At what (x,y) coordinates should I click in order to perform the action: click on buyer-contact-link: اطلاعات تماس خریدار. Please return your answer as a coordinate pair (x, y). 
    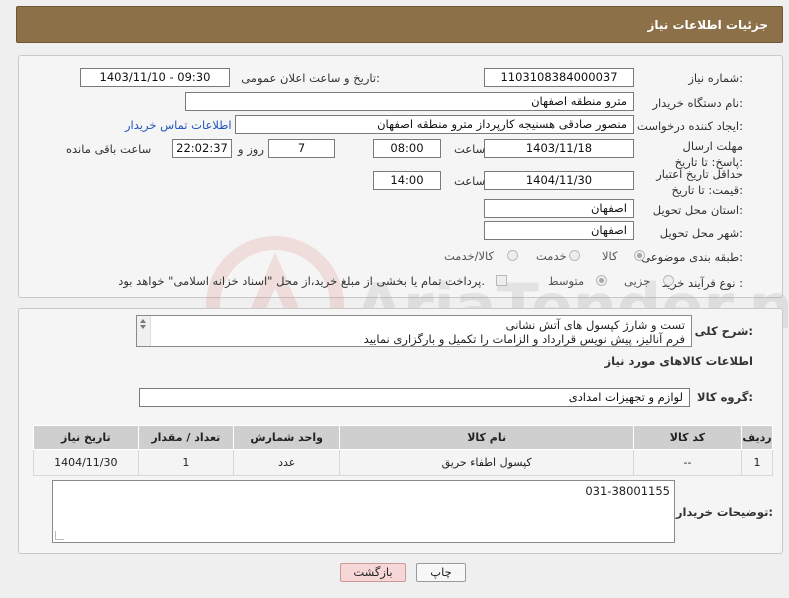
    Looking at the image, I should click on (178, 125).